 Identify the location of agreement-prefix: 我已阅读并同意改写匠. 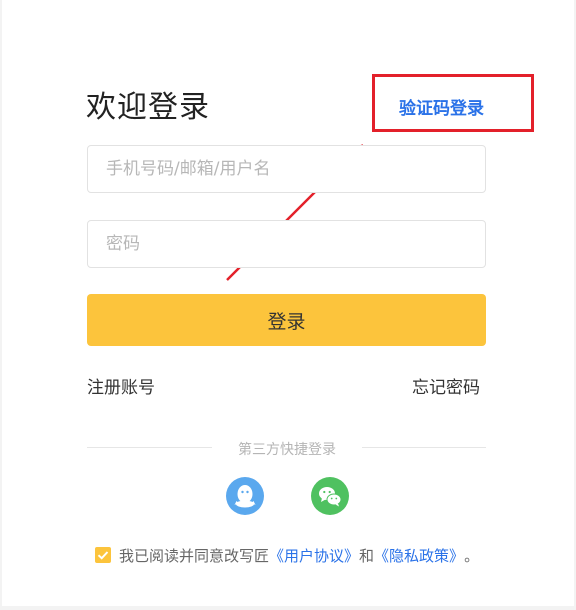
(194, 555).